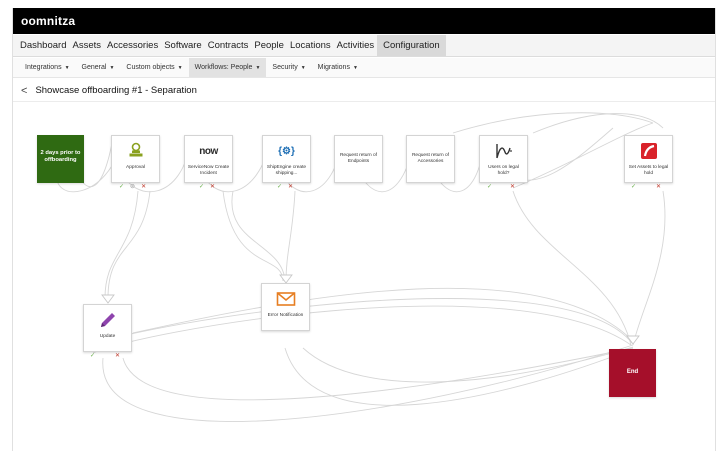  What do you see at coordinates (208, 170) in the screenshot?
I see `node-label: ServiceNow Create Incident` at bounding box center [208, 170].